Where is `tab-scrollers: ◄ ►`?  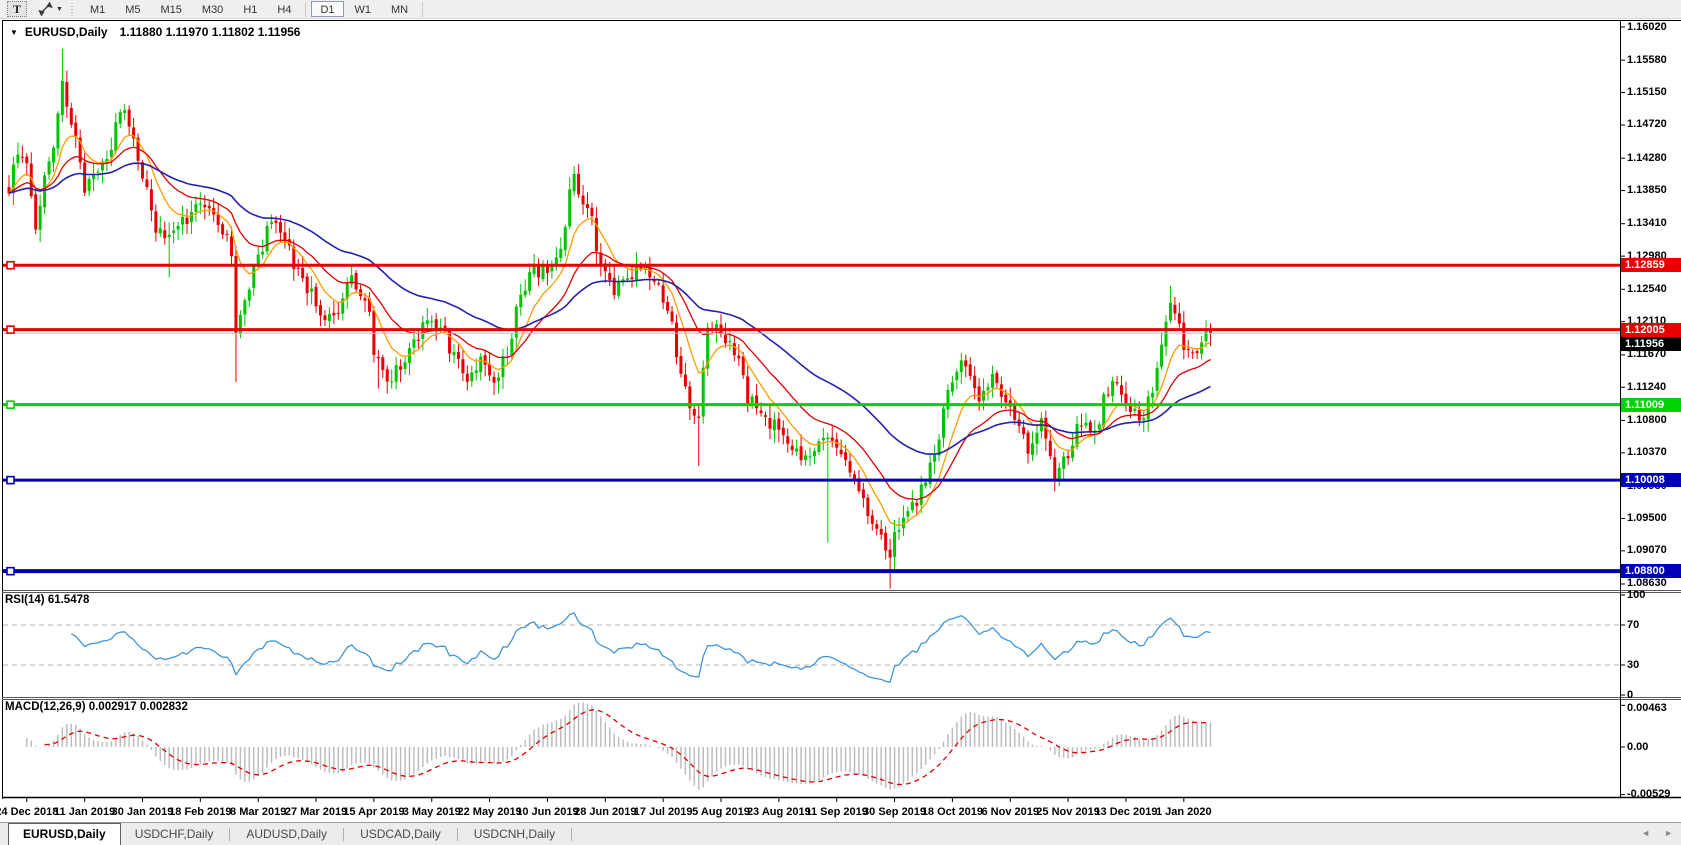 tab-scrollers: ◄ ► is located at coordinates (1657, 833).